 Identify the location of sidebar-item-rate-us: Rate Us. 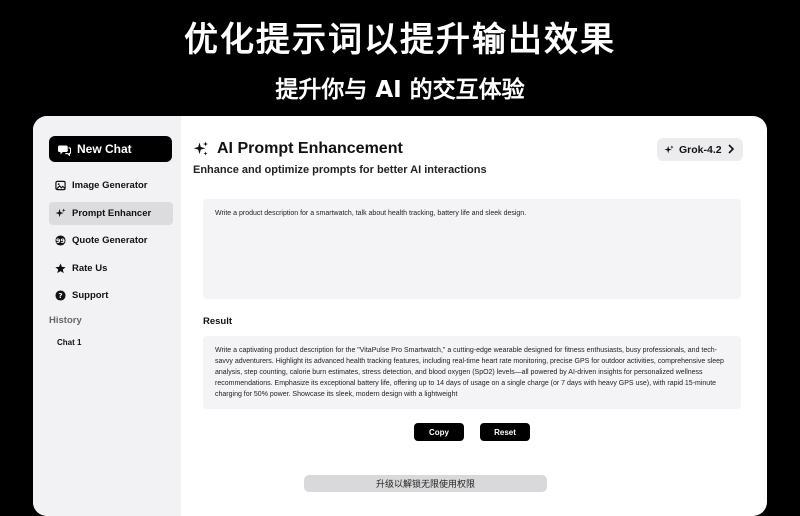
(111, 268).